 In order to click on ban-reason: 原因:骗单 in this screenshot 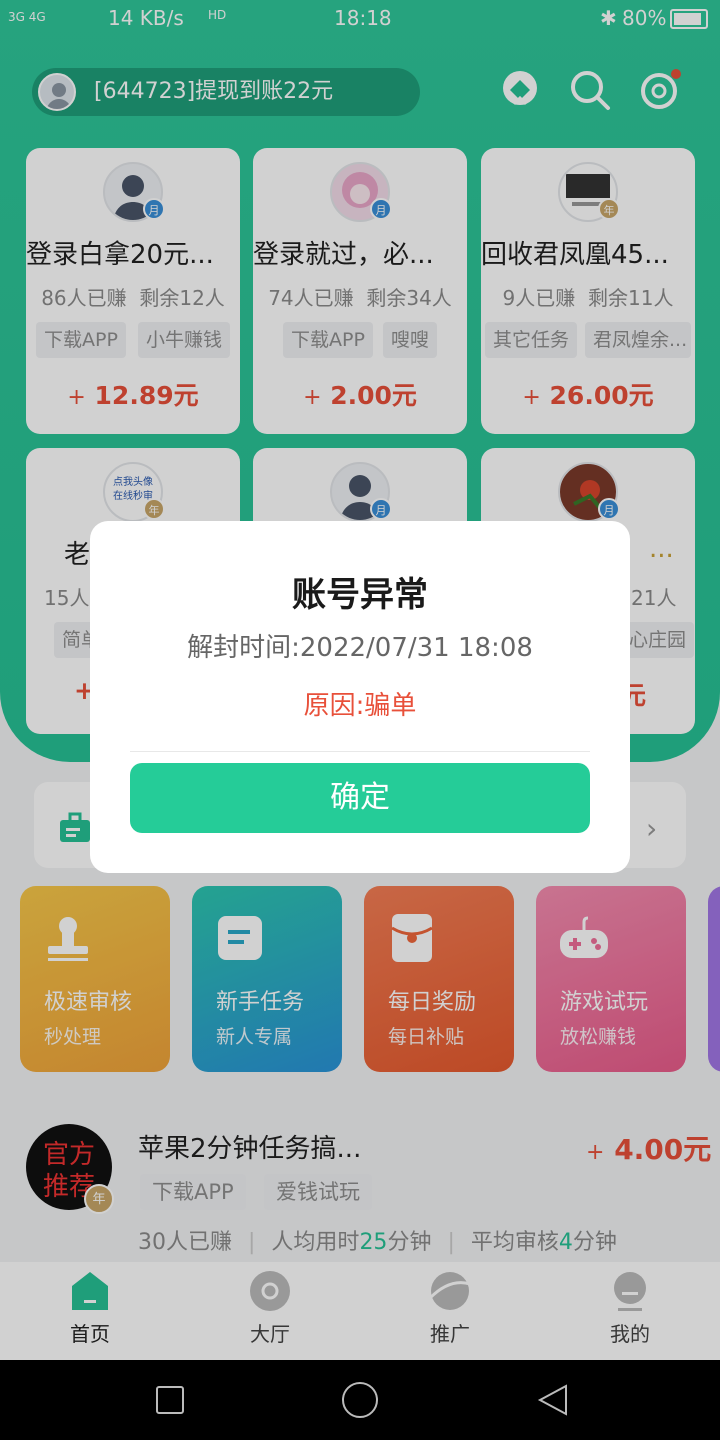, I will do `click(360, 706)`.